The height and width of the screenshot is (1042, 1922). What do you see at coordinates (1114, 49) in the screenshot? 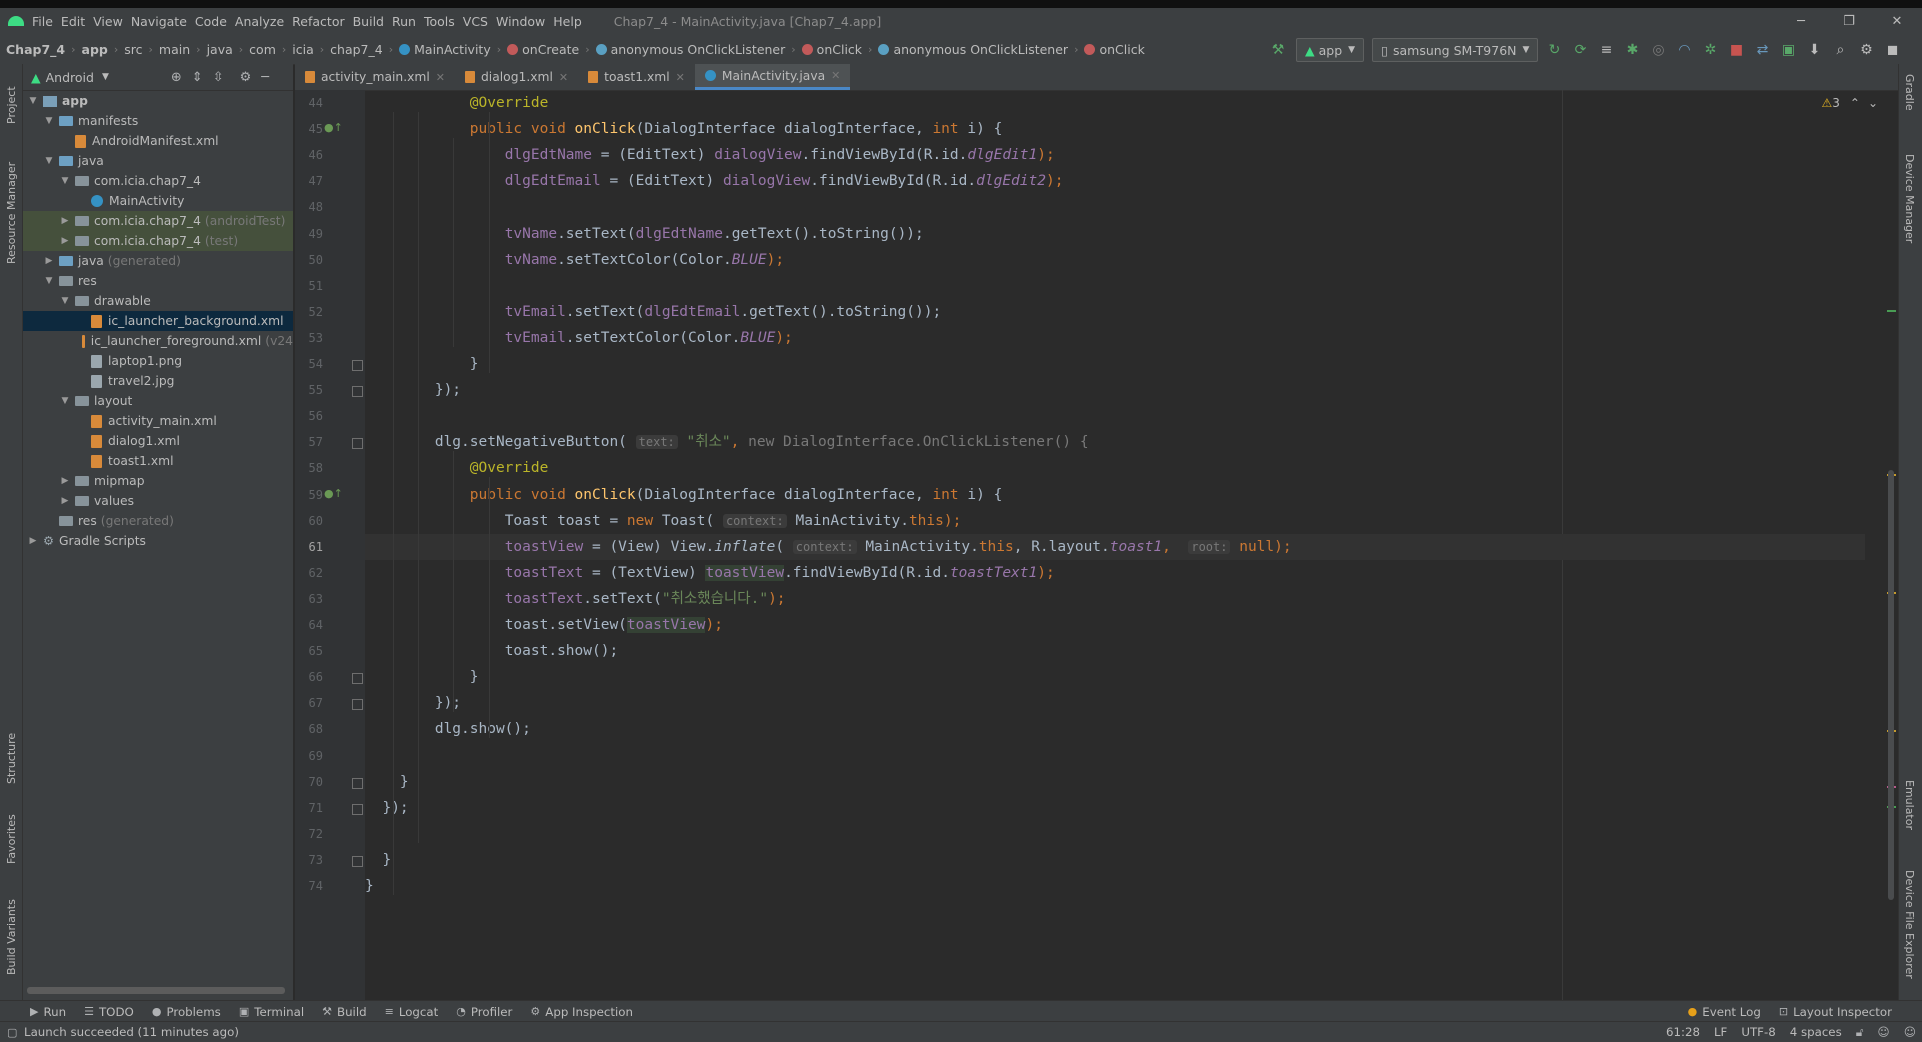
I see `breadcrumb-item: onClick` at bounding box center [1114, 49].